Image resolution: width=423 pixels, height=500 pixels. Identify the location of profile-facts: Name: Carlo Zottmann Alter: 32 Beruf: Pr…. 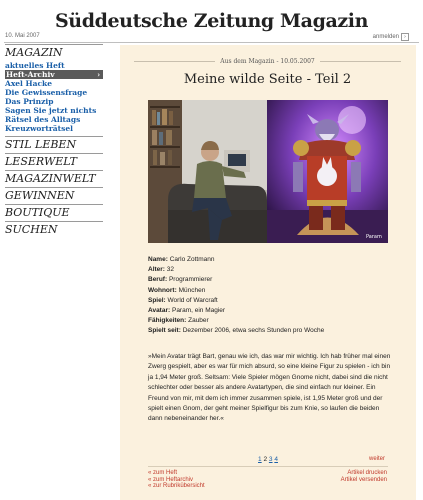
(273, 296).